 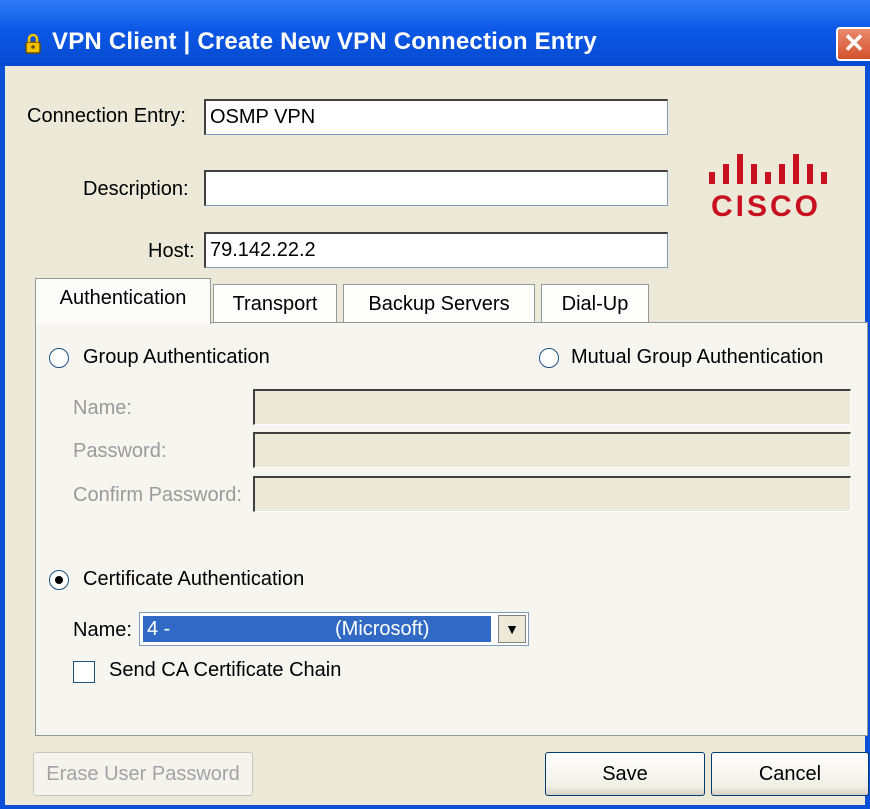 What do you see at coordinates (102, 408) in the screenshot?
I see `group-name-label: Name:` at bounding box center [102, 408].